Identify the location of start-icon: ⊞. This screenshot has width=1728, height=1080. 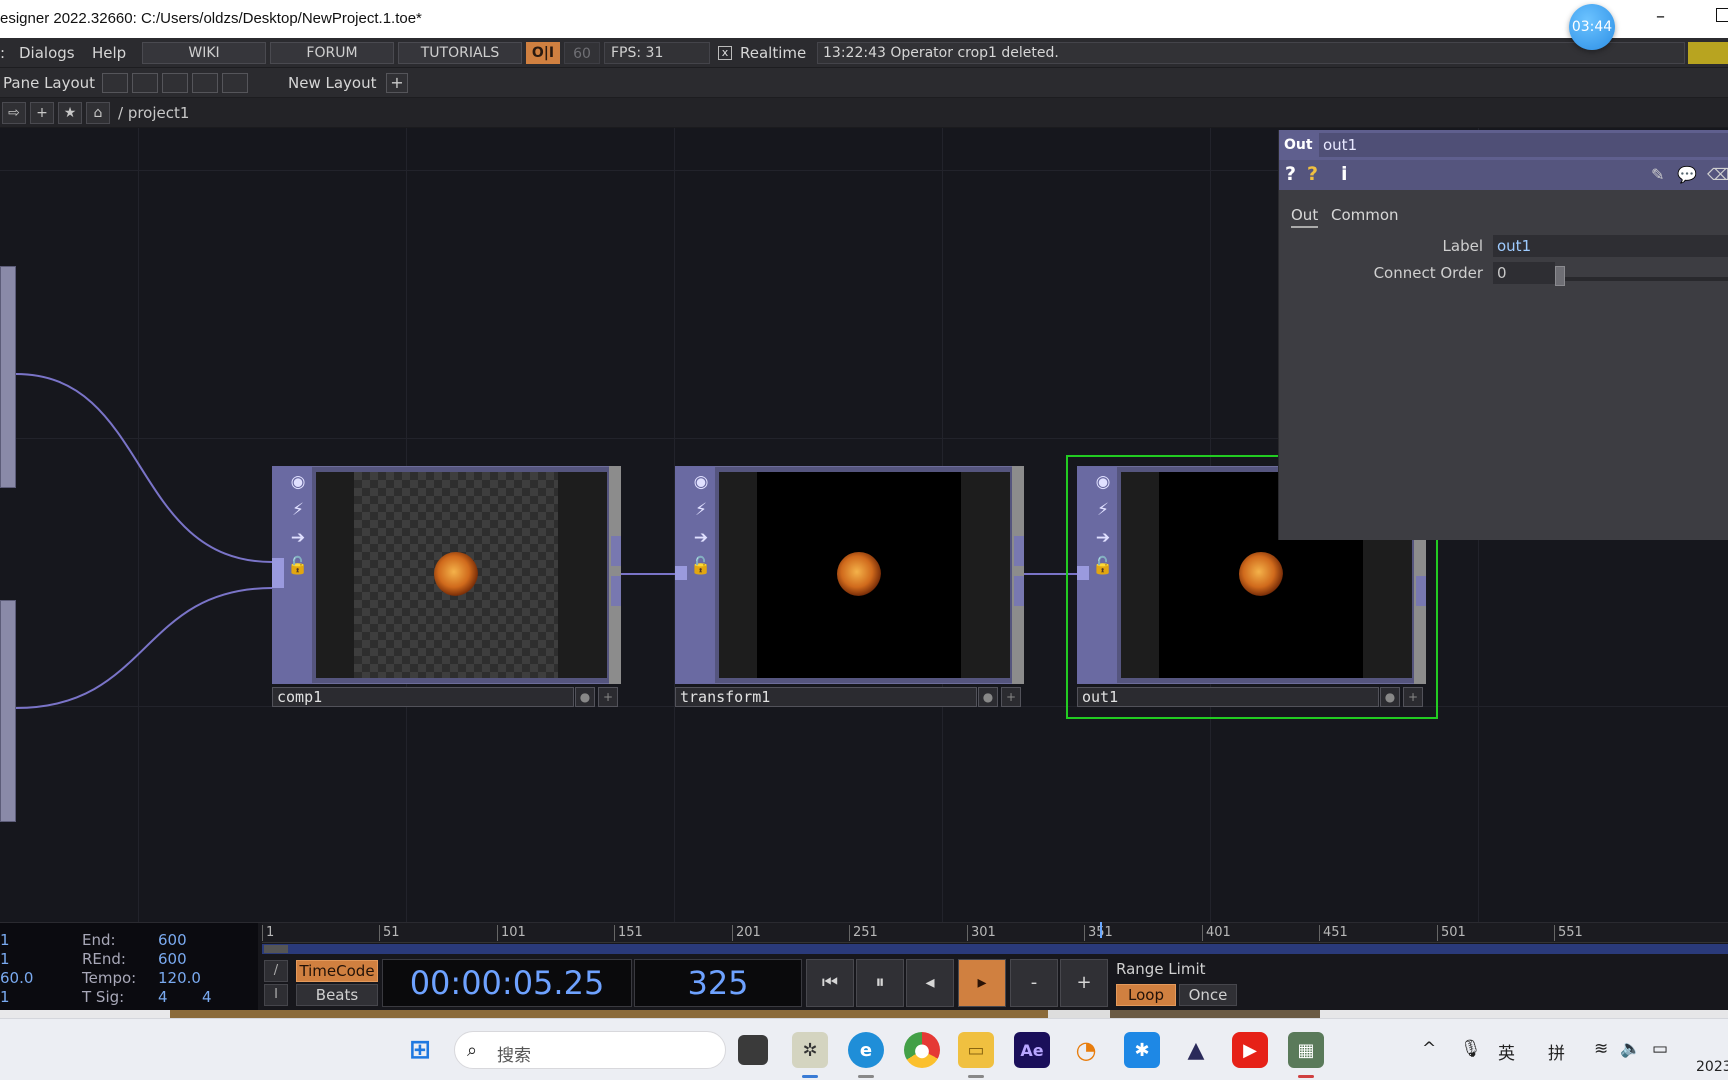
(420, 1050).